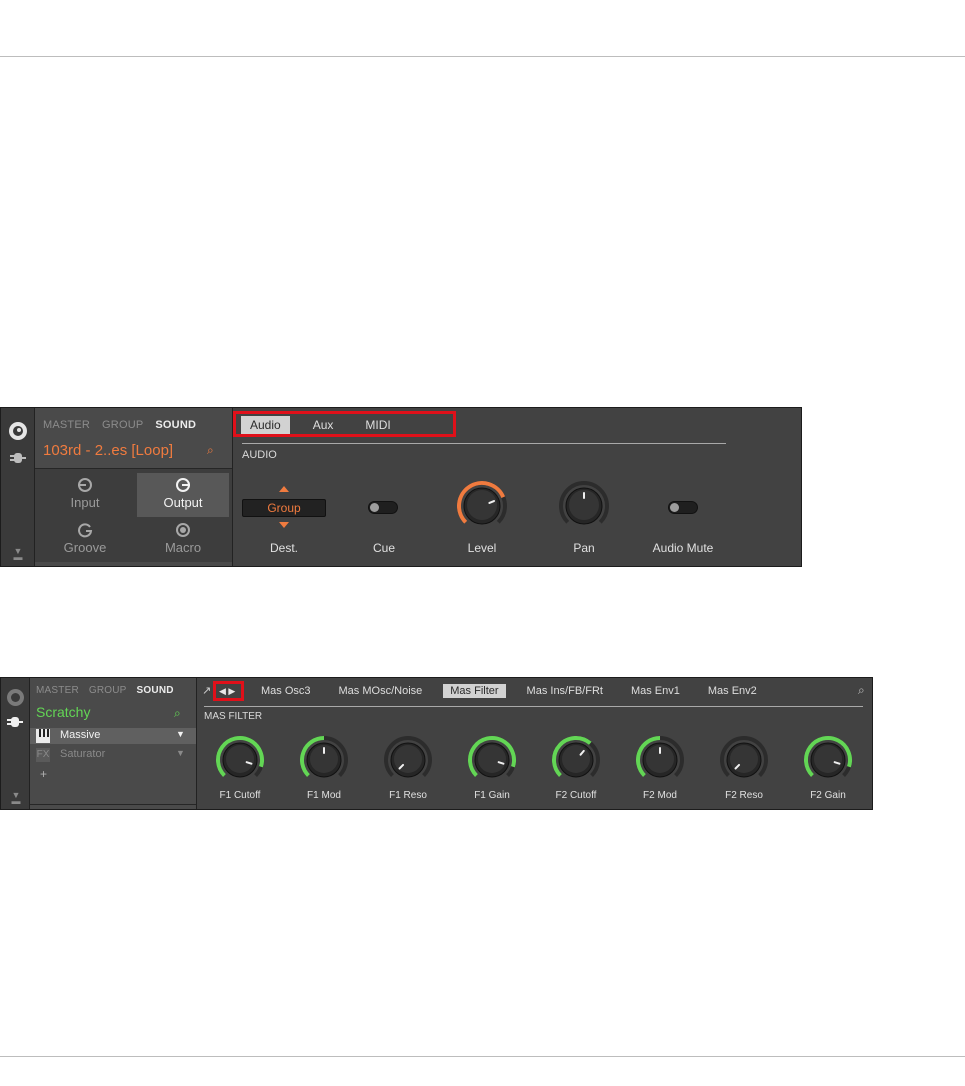  I want to click on bottom-rule, so click(482, 1056).